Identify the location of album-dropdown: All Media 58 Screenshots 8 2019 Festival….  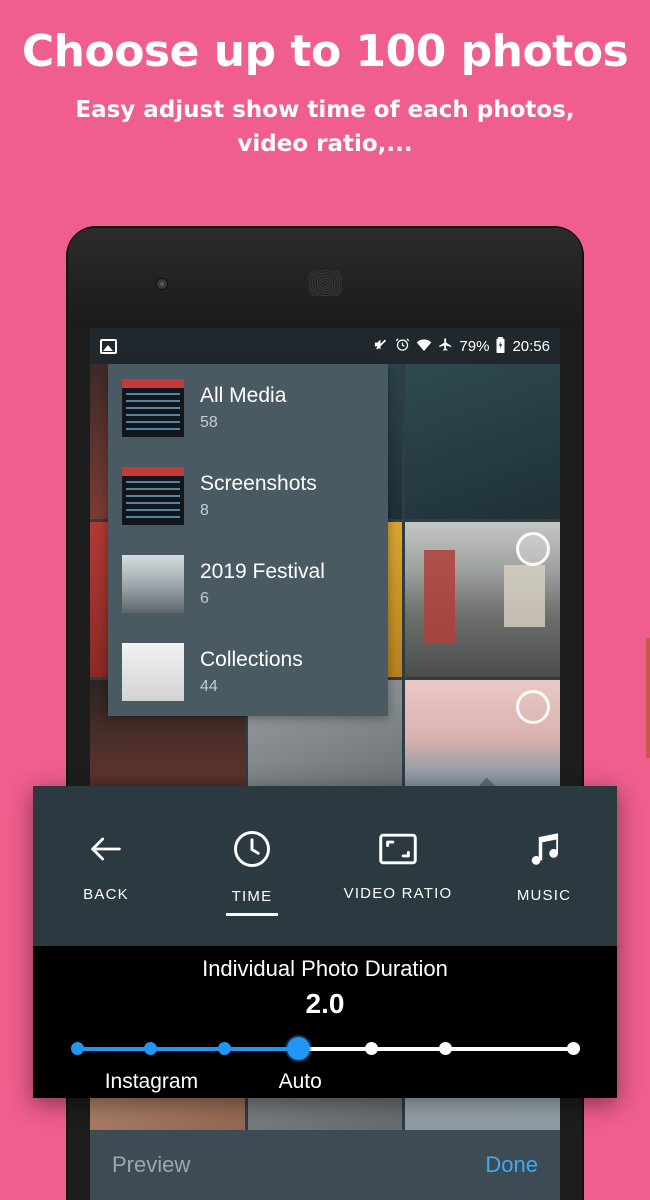
(248, 540).